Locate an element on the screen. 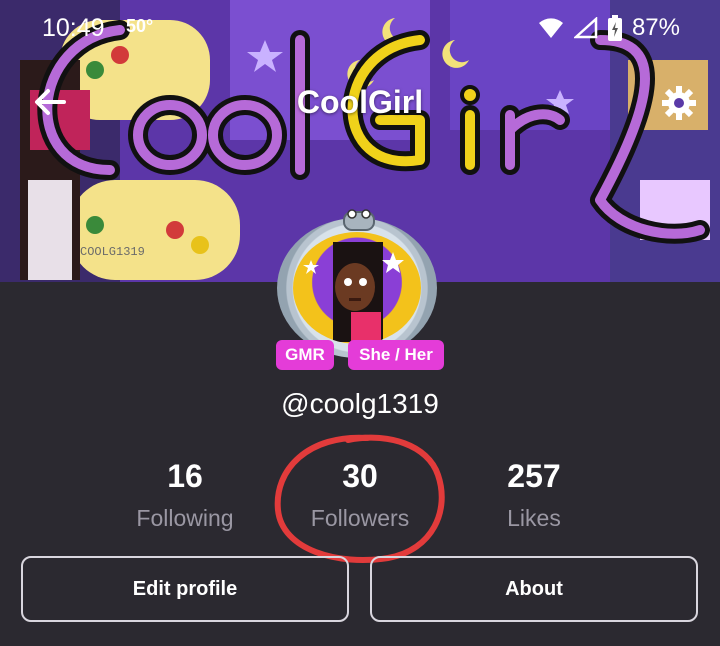  signal-icon is located at coordinates (585, 28).